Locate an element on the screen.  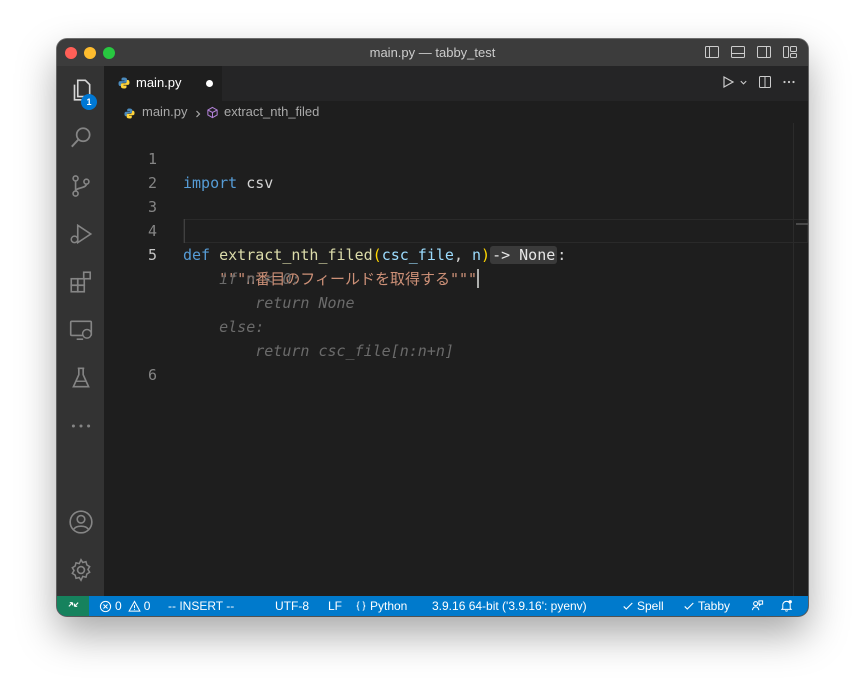
activity-bar: 1 is located at coordinates (80, 331).